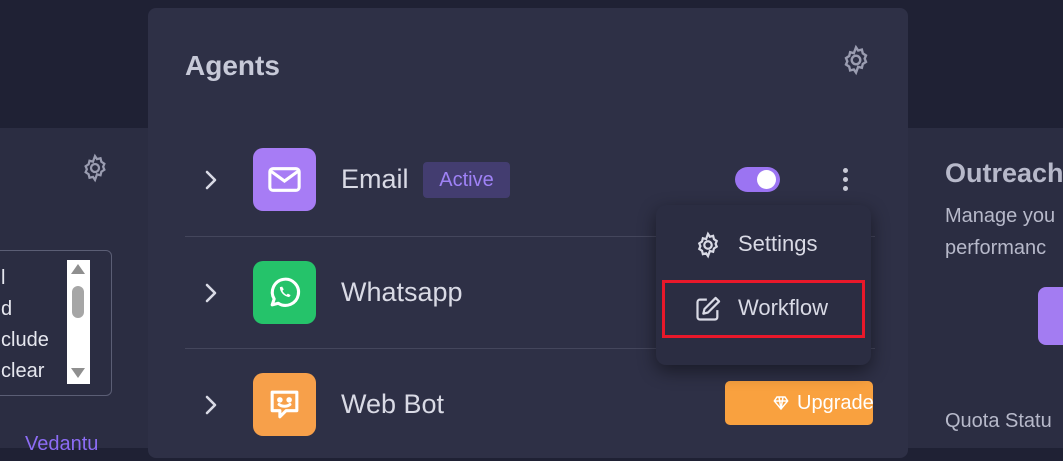  I want to click on agent-name: Email, so click(375, 179).